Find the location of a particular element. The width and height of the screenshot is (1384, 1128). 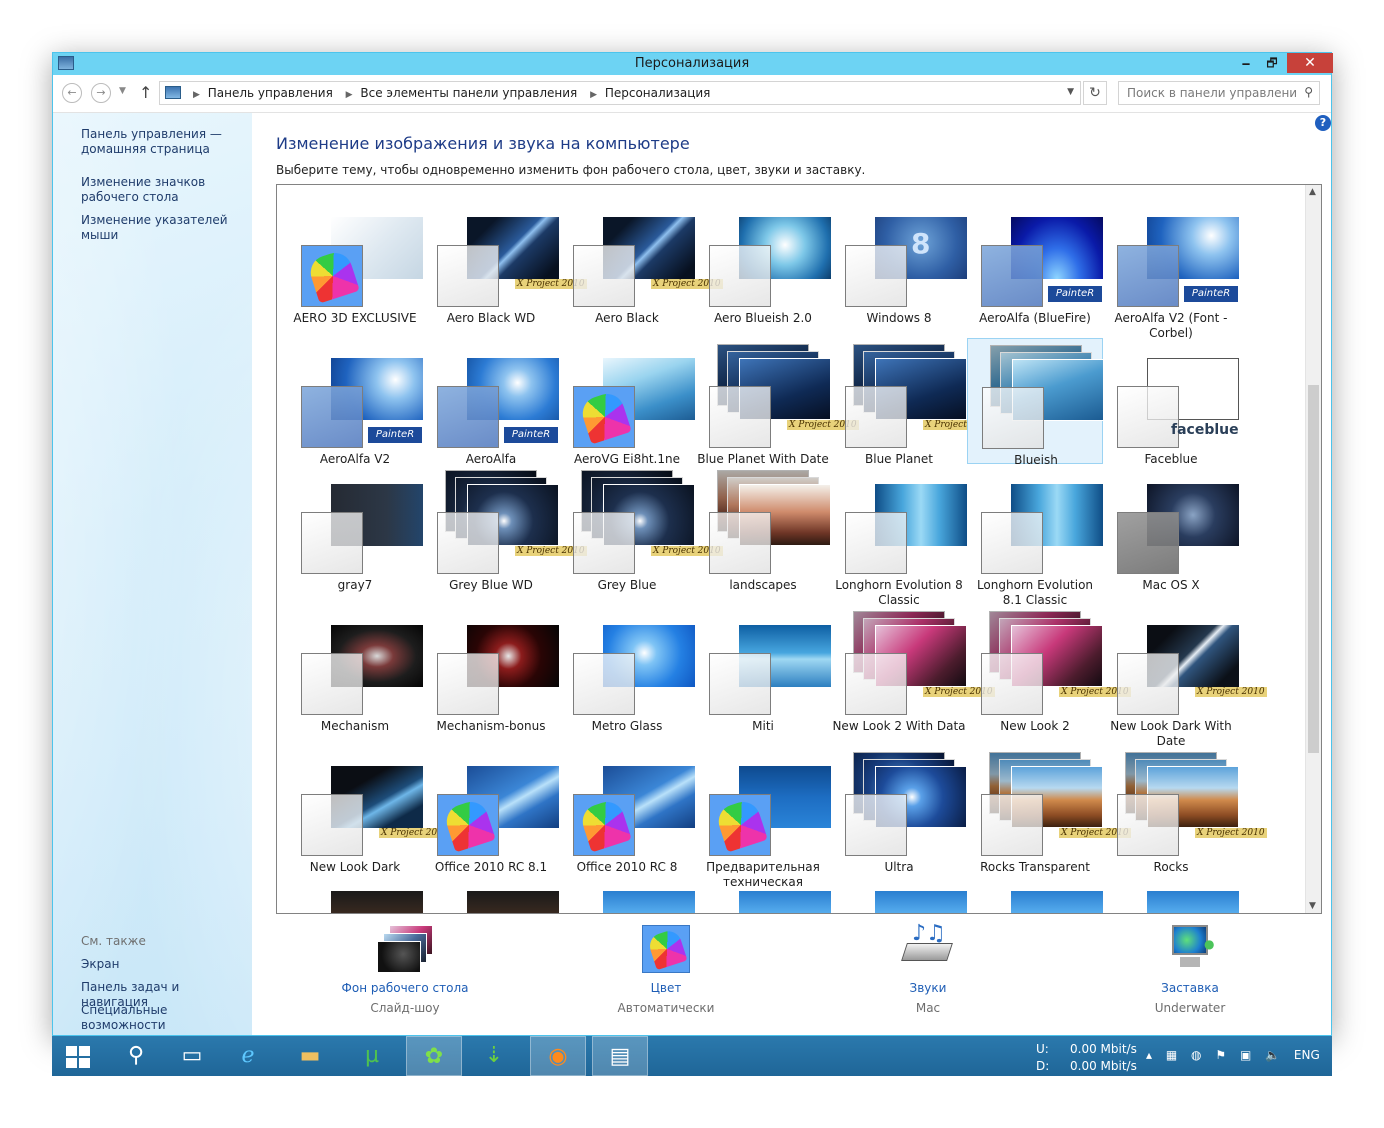

sounds-setting: ♪♫ Звуки Mac is located at coordinates (928, 965).